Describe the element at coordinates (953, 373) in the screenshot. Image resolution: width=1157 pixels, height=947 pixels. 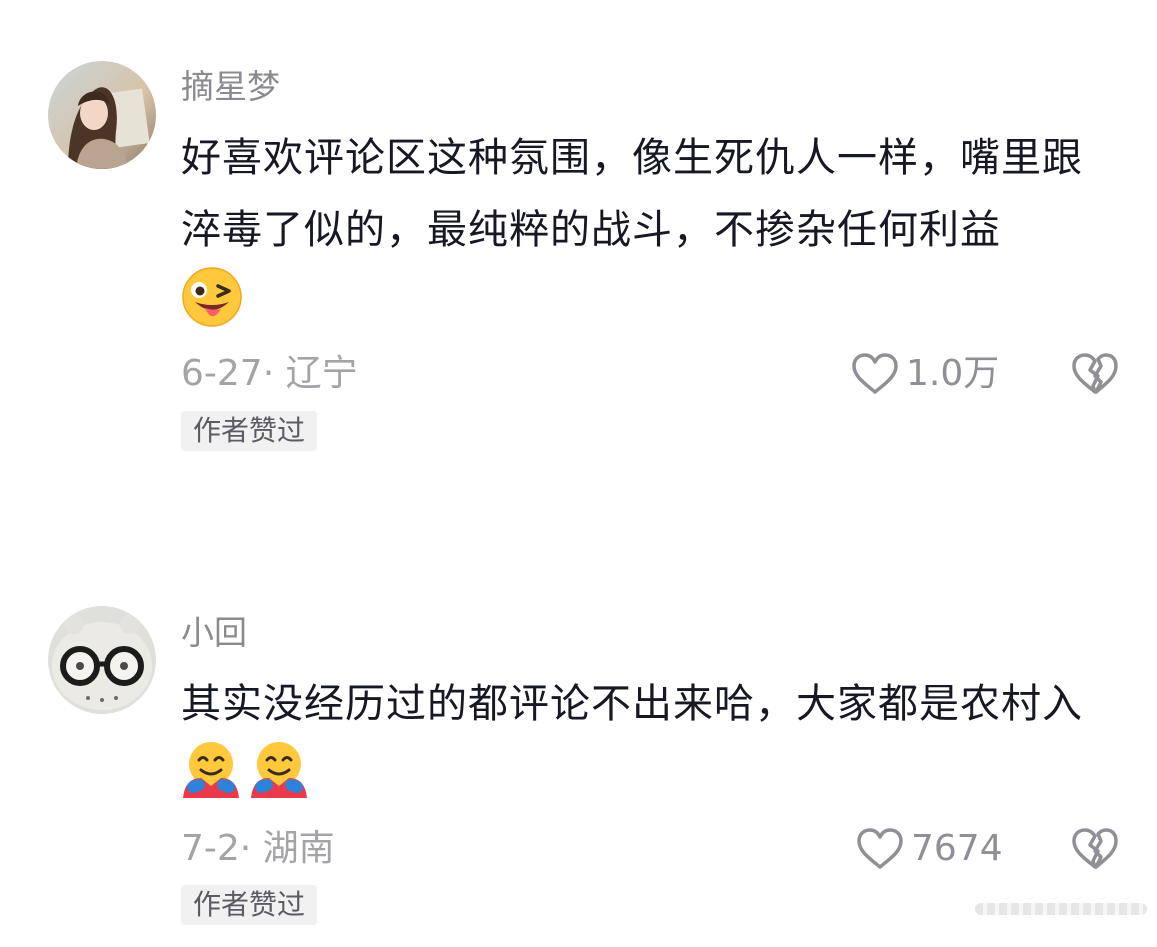
I see `like-count: 1.0万` at that location.